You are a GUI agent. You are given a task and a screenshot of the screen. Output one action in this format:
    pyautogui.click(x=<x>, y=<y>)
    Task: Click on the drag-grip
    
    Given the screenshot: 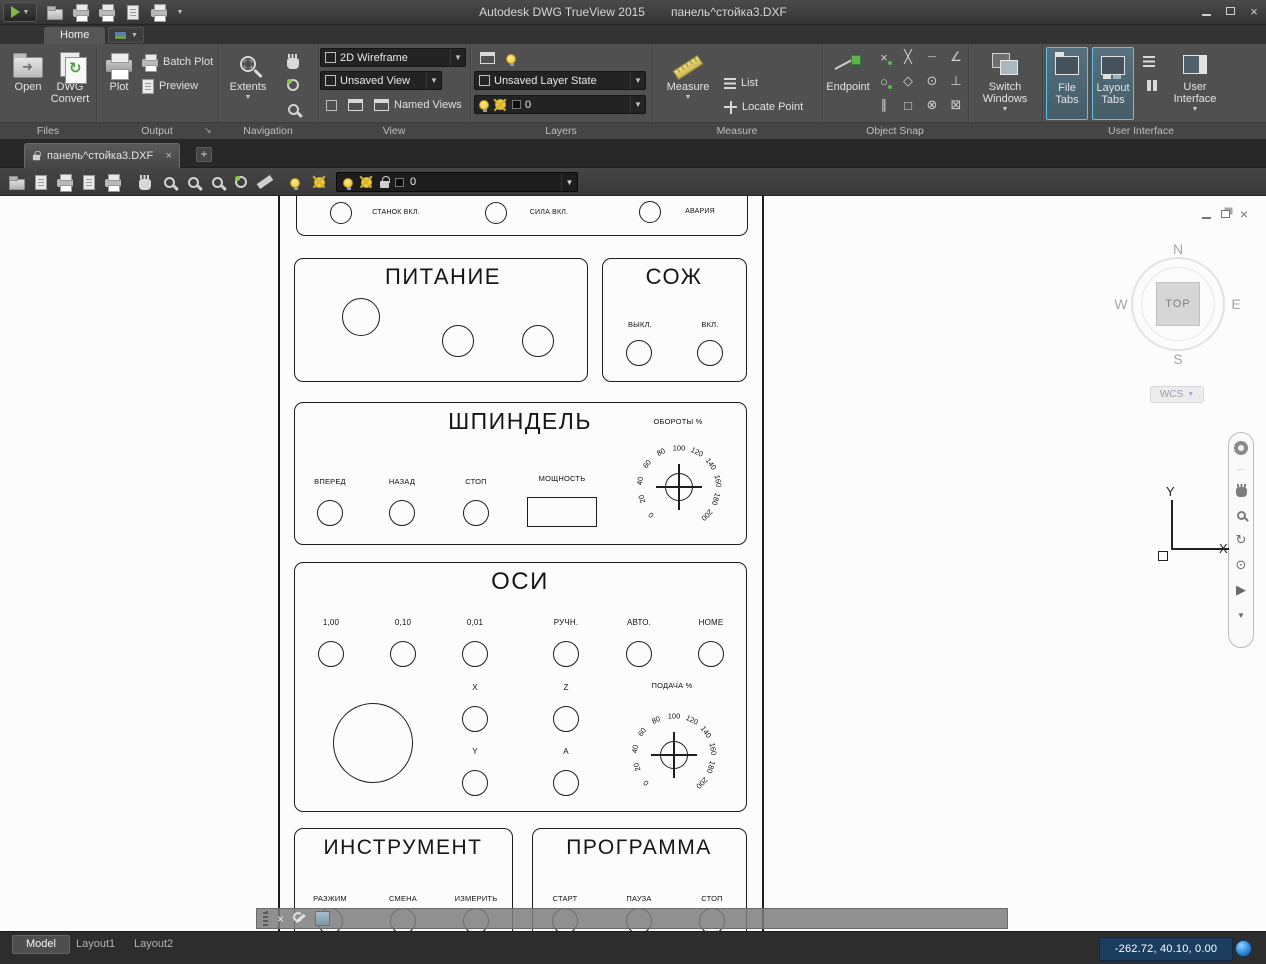 What is the action you would take?
    pyautogui.click(x=265, y=918)
    